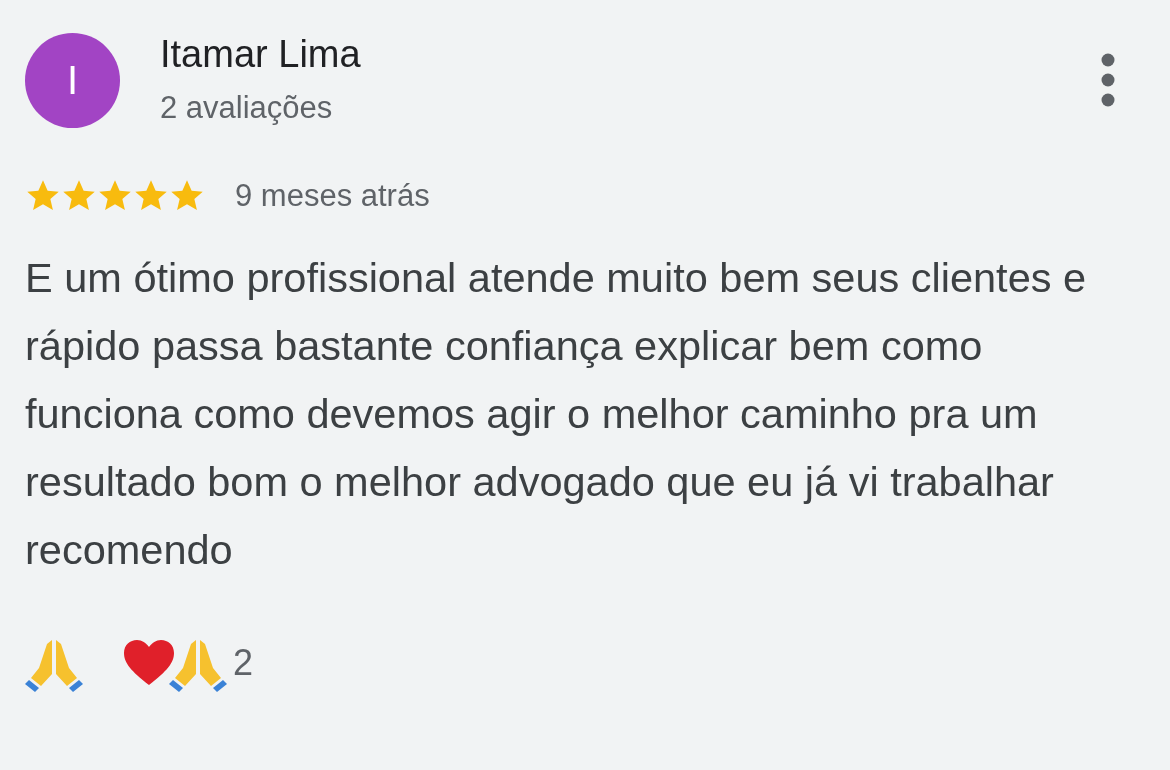 Image resolution: width=1170 pixels, height=770 pixels. Describe the element at coordinates (188, 663) in the screenshot. I see `reactions-button: 2` at that location.